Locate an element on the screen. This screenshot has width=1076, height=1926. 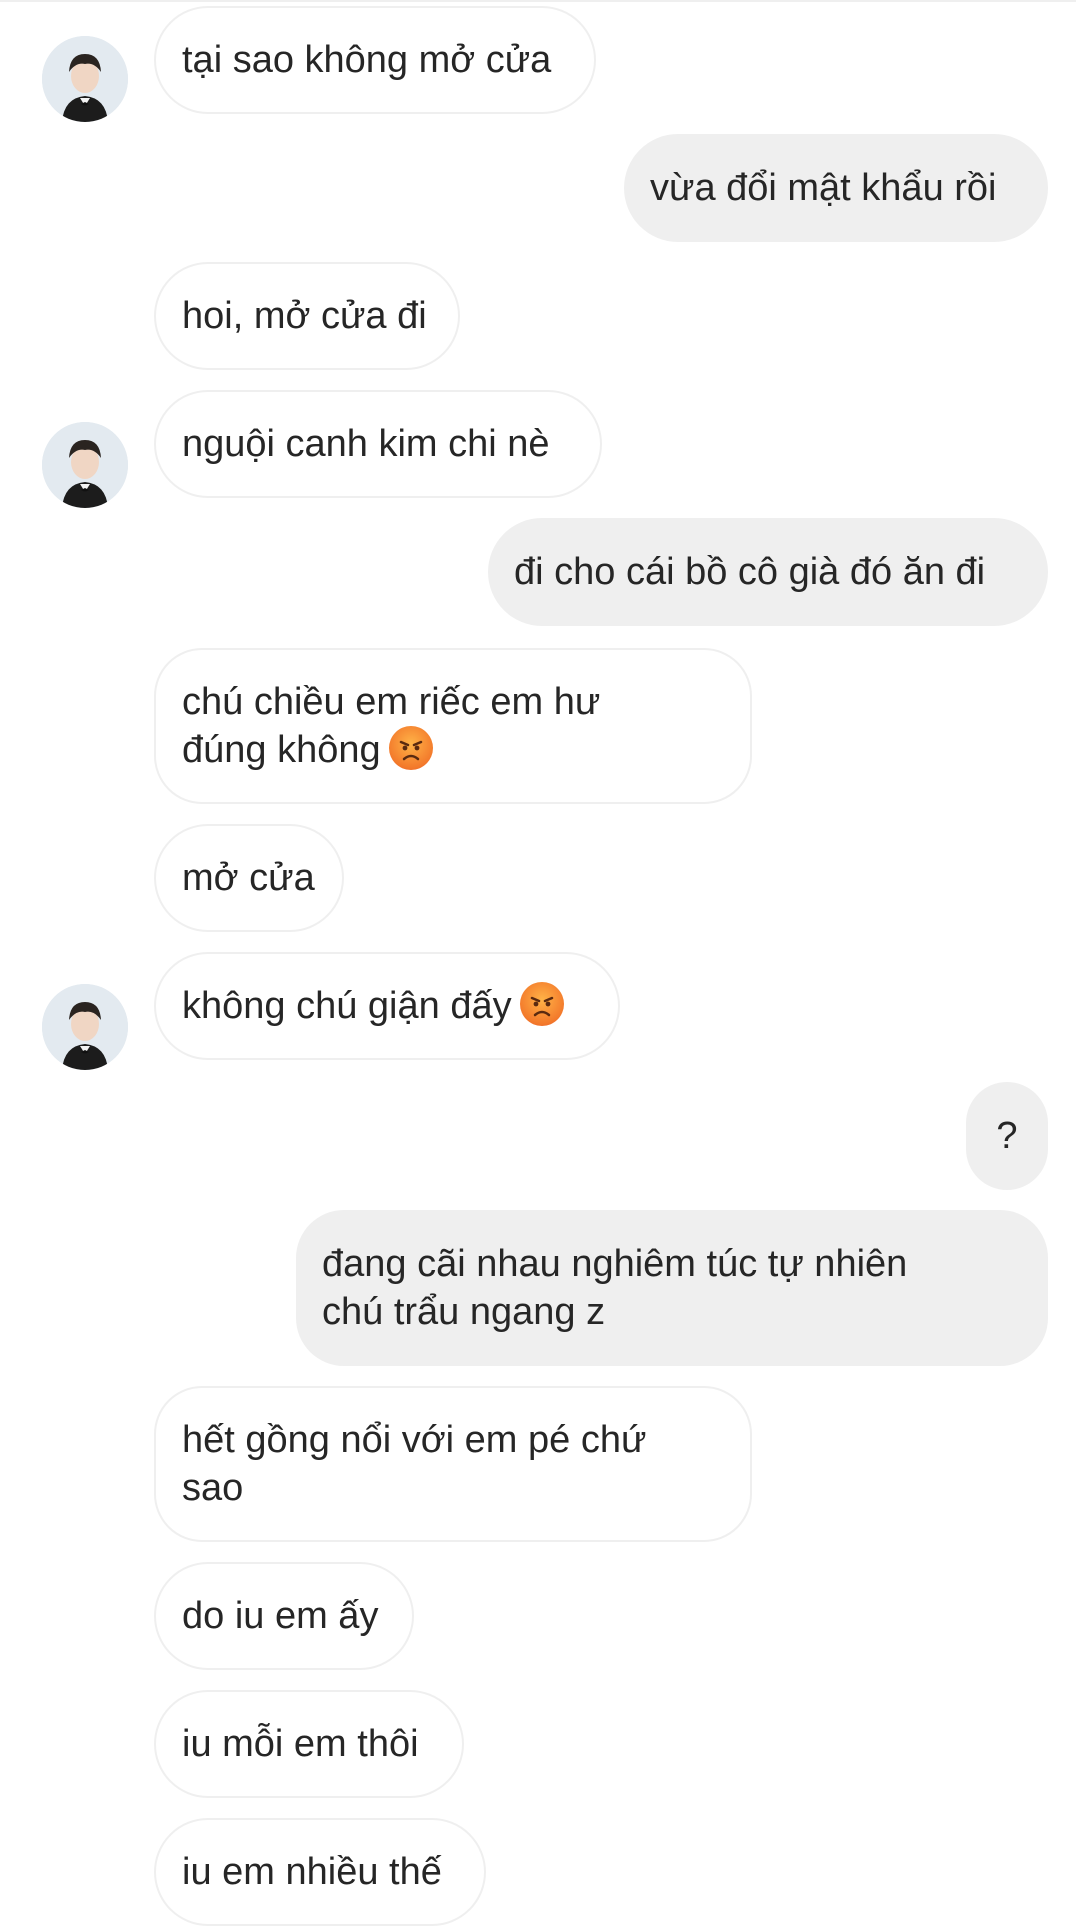
message-bubble-outgoing: đi cho cái bồ cô già đó ăn đi is located at coordinates (768, 572).